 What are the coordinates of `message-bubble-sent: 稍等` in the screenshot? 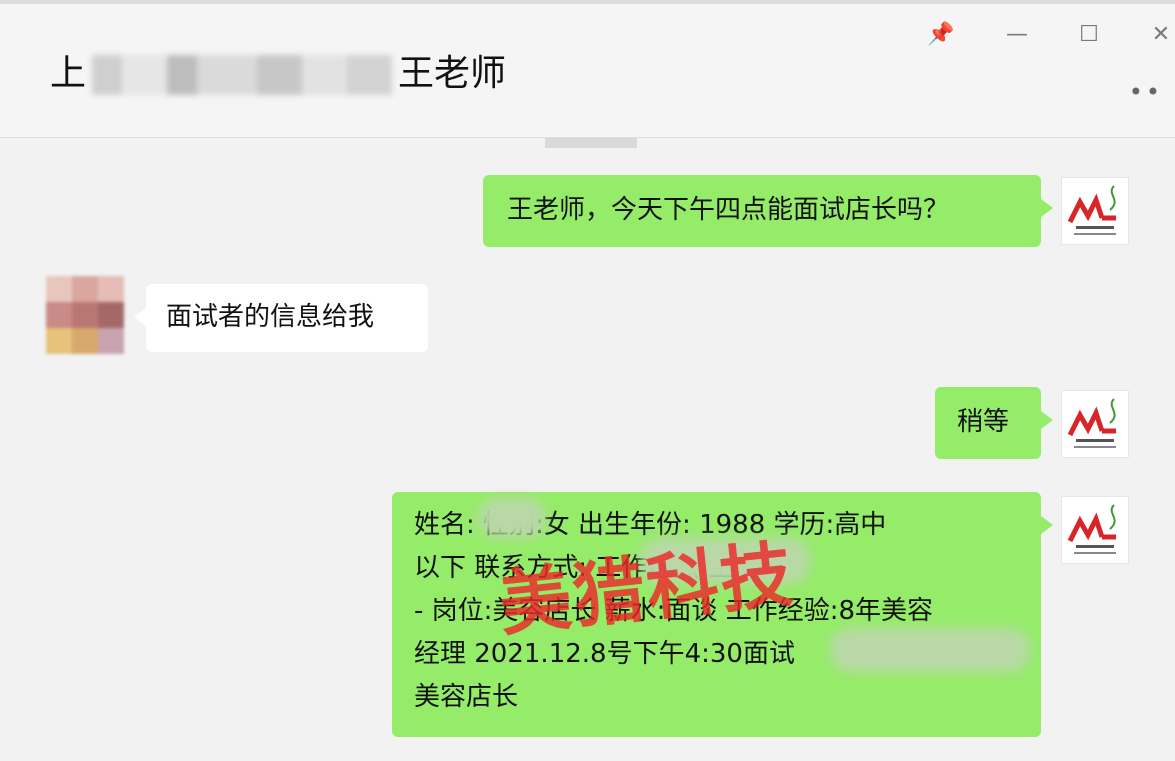 It's located at (994, 423).